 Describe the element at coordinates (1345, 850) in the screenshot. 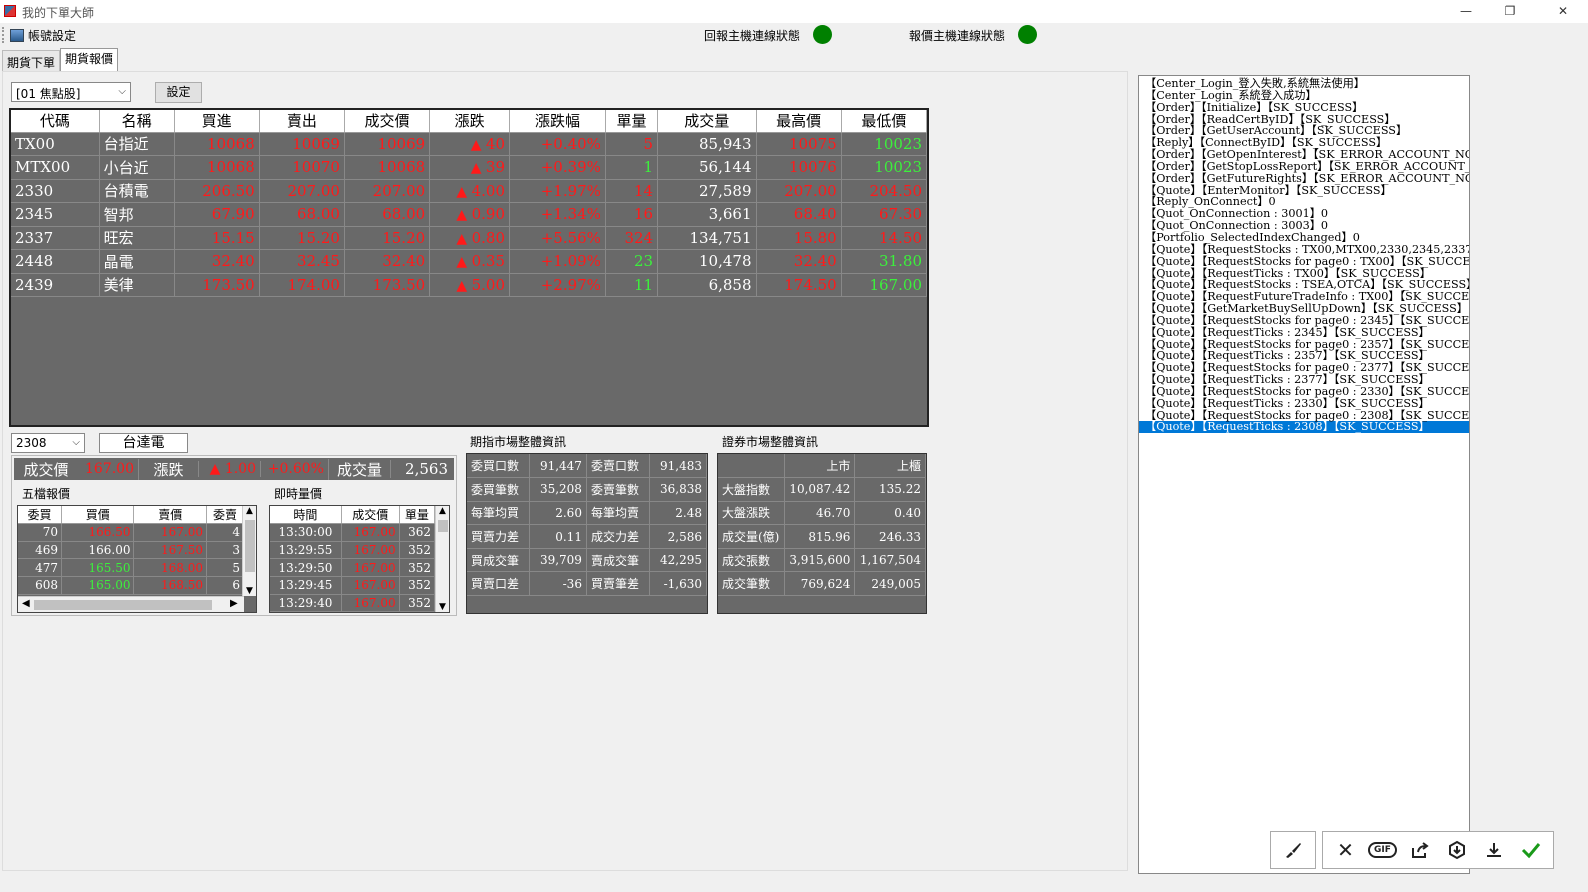

I see `close-icon: ✕` at that location.